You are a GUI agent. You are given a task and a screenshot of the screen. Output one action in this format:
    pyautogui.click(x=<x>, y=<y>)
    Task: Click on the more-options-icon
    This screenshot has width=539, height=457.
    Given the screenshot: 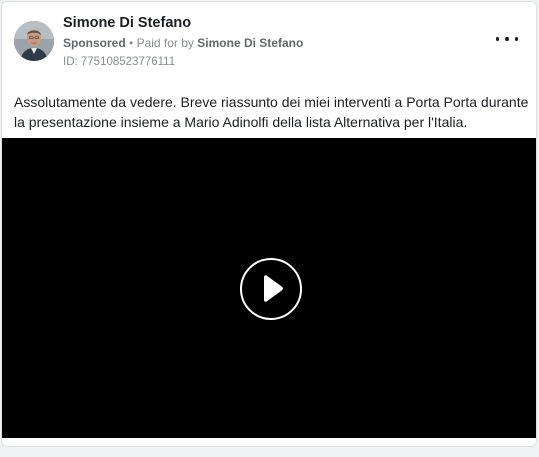 What is the action you would take?
    pyautogui.click(x=507, y=39)
    